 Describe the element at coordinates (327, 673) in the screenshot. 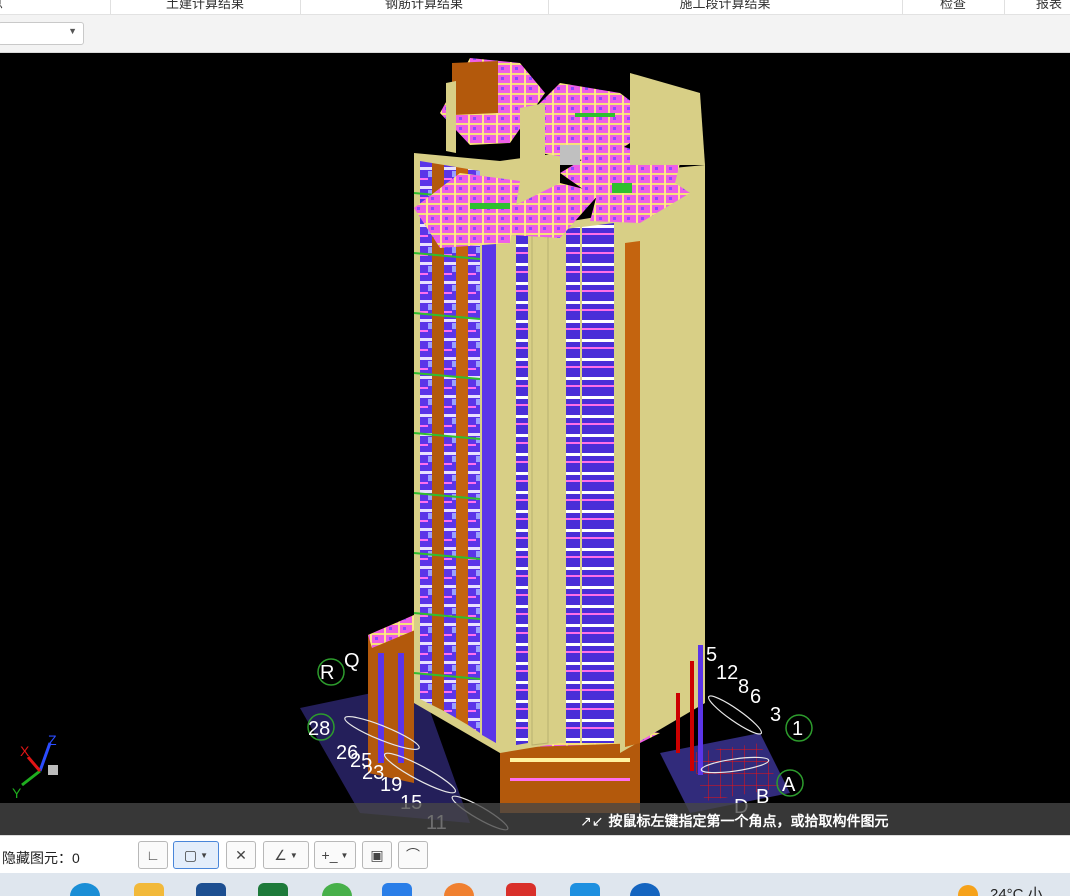

I see `axis-label-R: R` at that location.